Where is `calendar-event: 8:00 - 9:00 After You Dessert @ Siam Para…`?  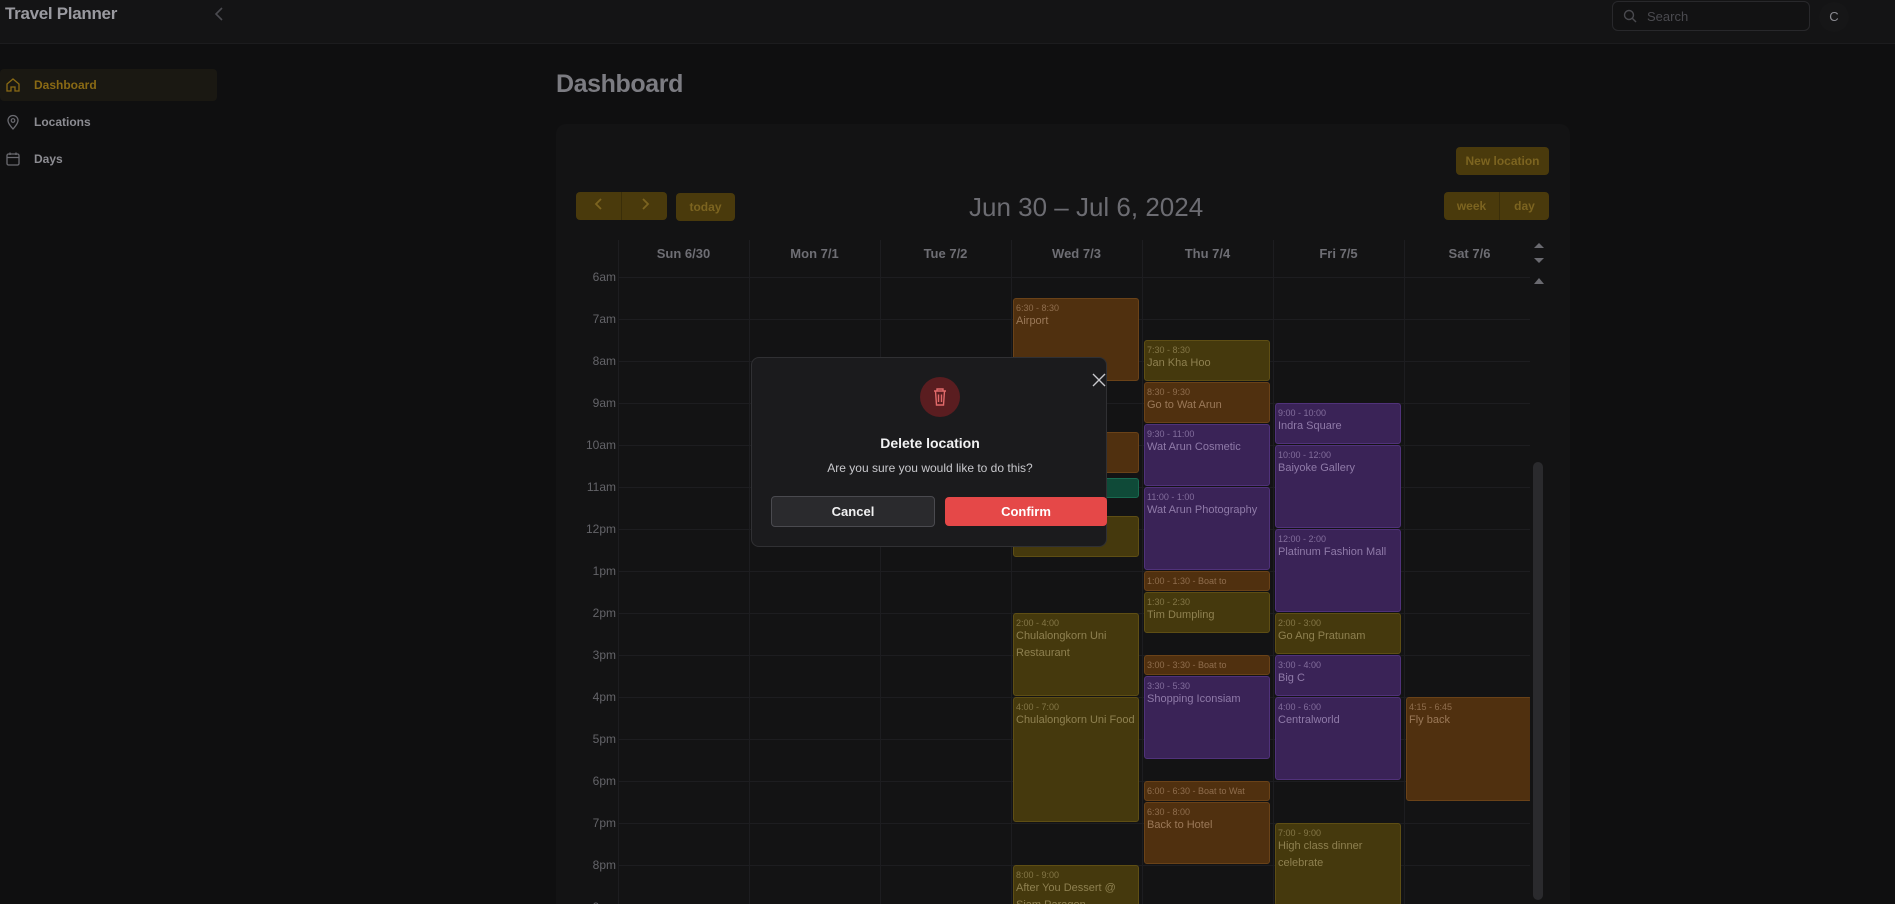 calendar-event: 8:00 - 9:00 After You Dessert @ Siam Para… is located at coordinates (1076, 884).